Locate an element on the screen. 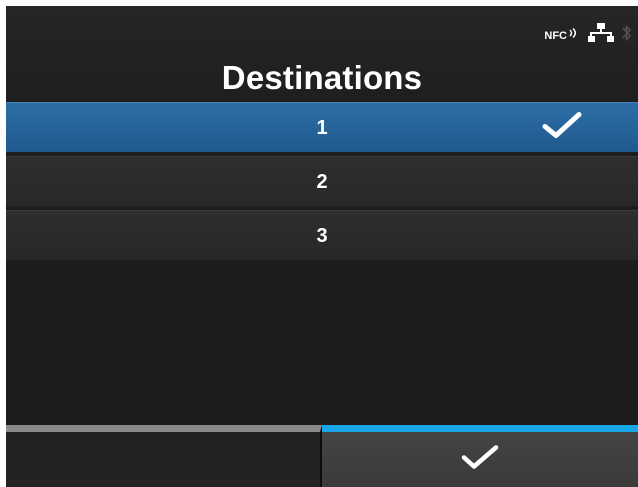  list-item-label: 3 is located at coordinates (322, 235).